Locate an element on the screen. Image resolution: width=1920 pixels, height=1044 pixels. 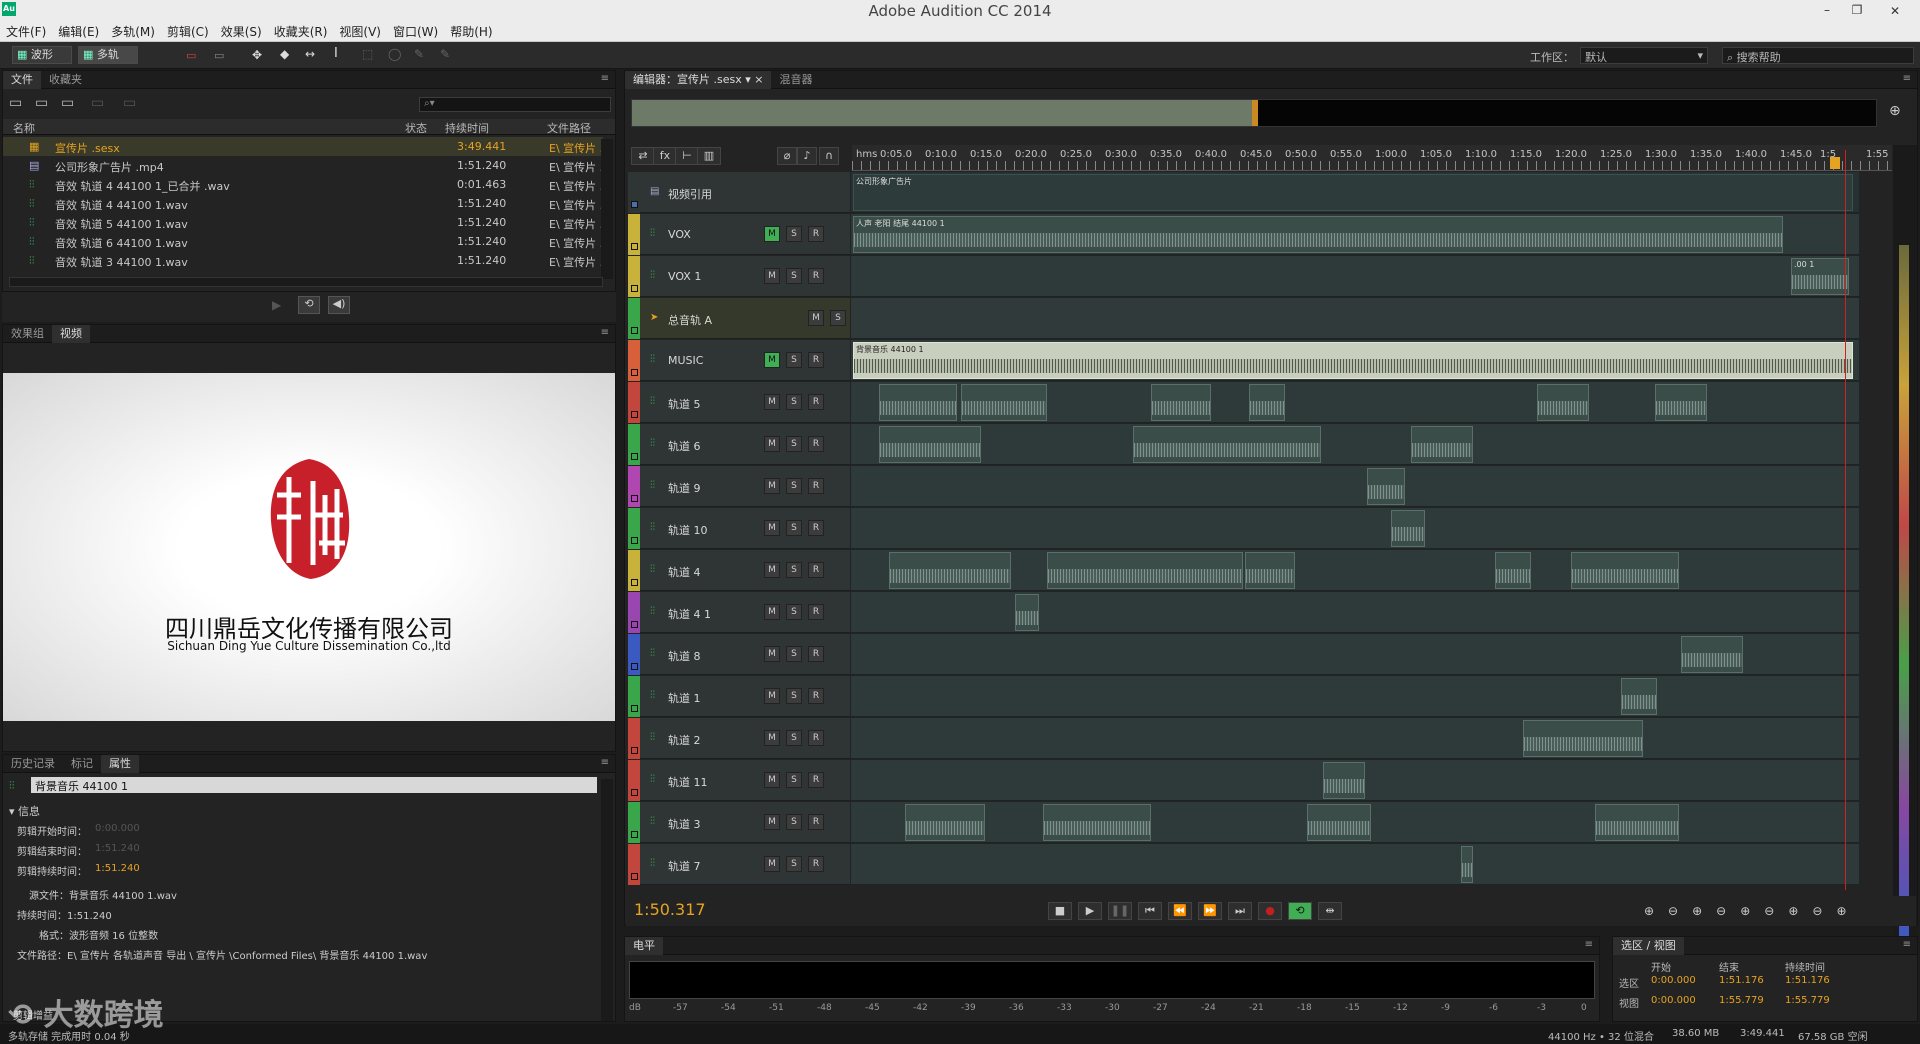
track-header: ⫶⫶ 轨道 7MSR is located at coordinates (739, 864).